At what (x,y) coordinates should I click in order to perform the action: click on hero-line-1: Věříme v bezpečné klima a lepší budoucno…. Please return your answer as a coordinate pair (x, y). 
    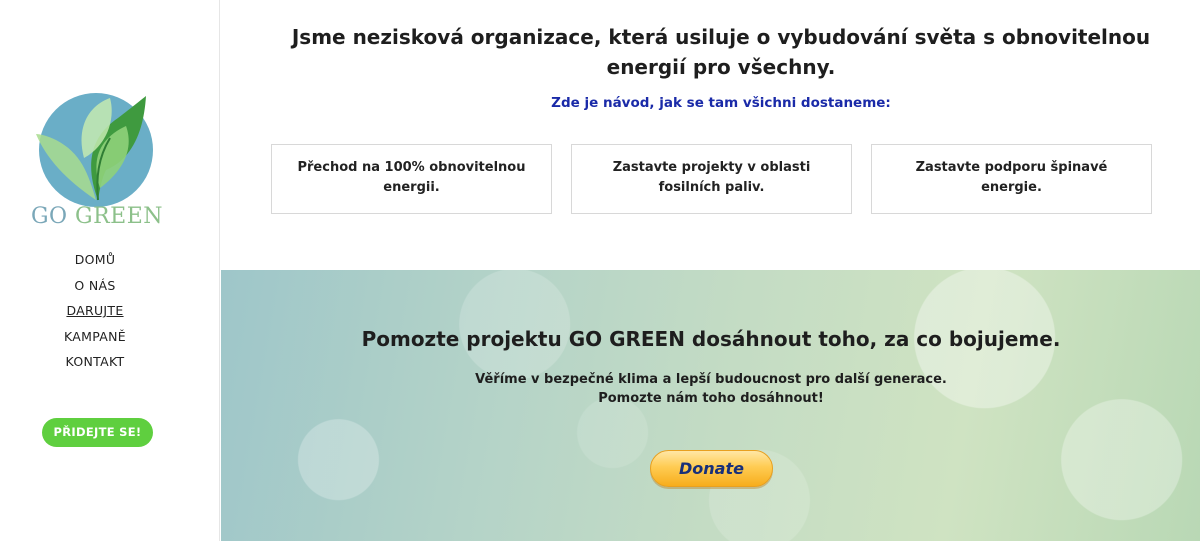
    Looking at the image, I should click on (711, 379).